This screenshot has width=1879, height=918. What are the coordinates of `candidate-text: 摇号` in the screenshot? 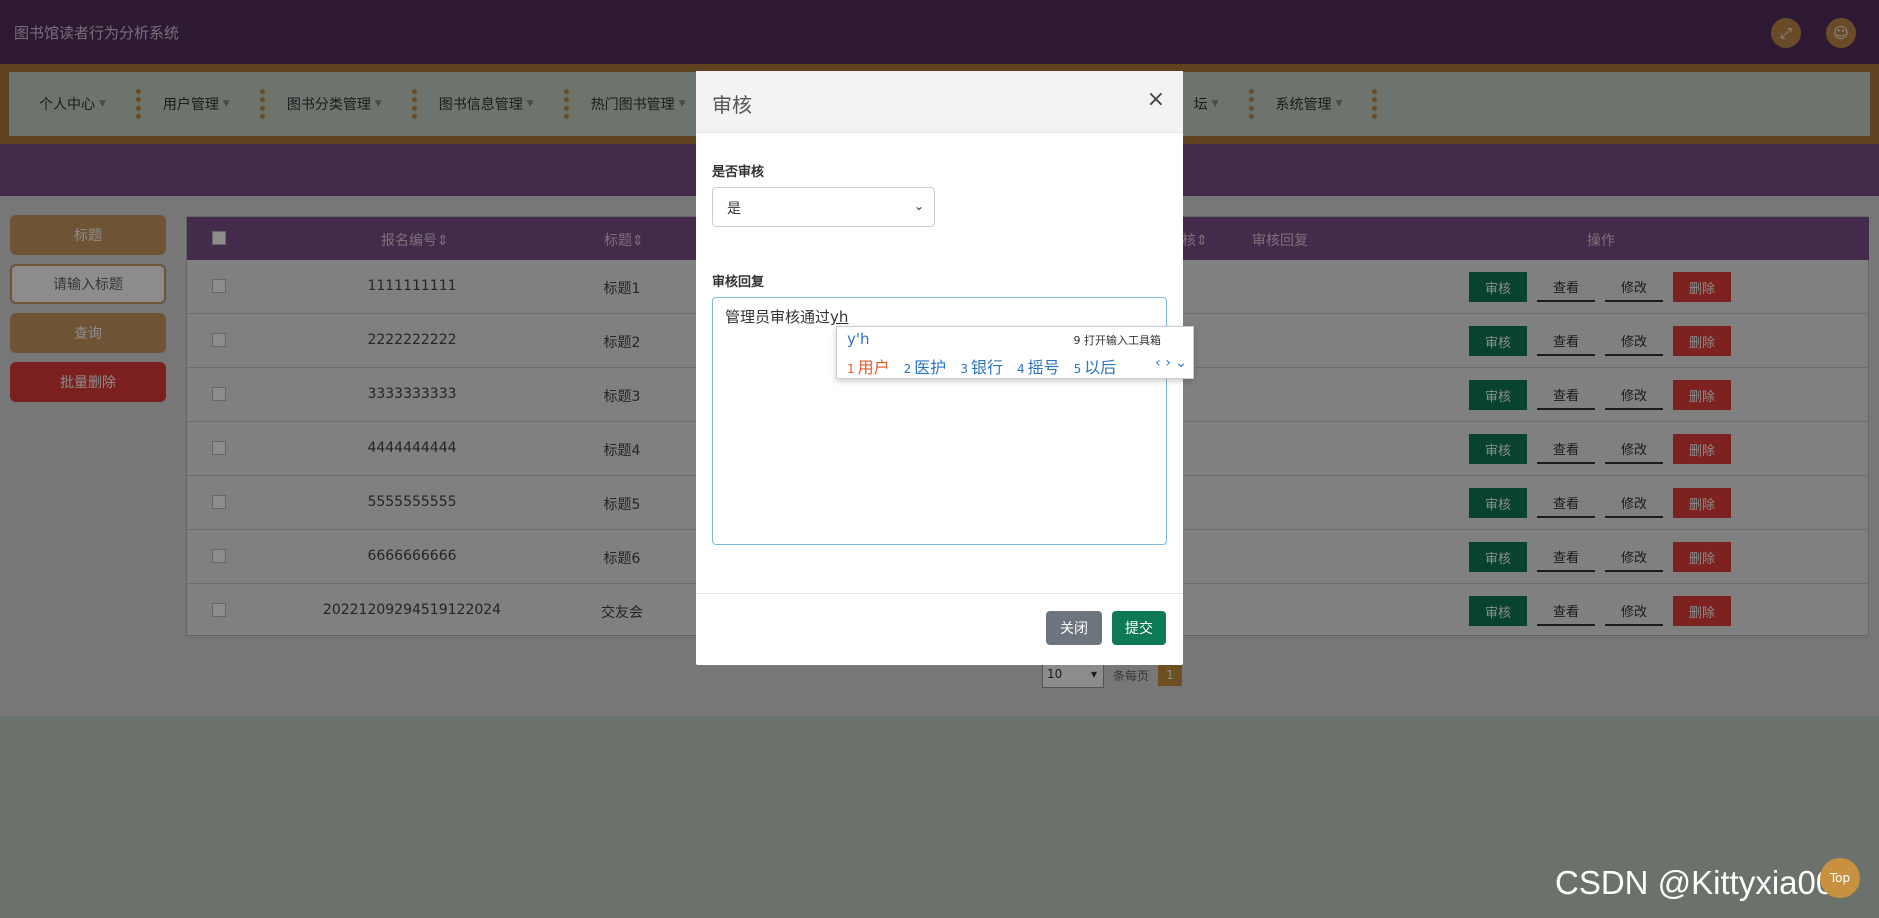 It's located at (1043, 367).